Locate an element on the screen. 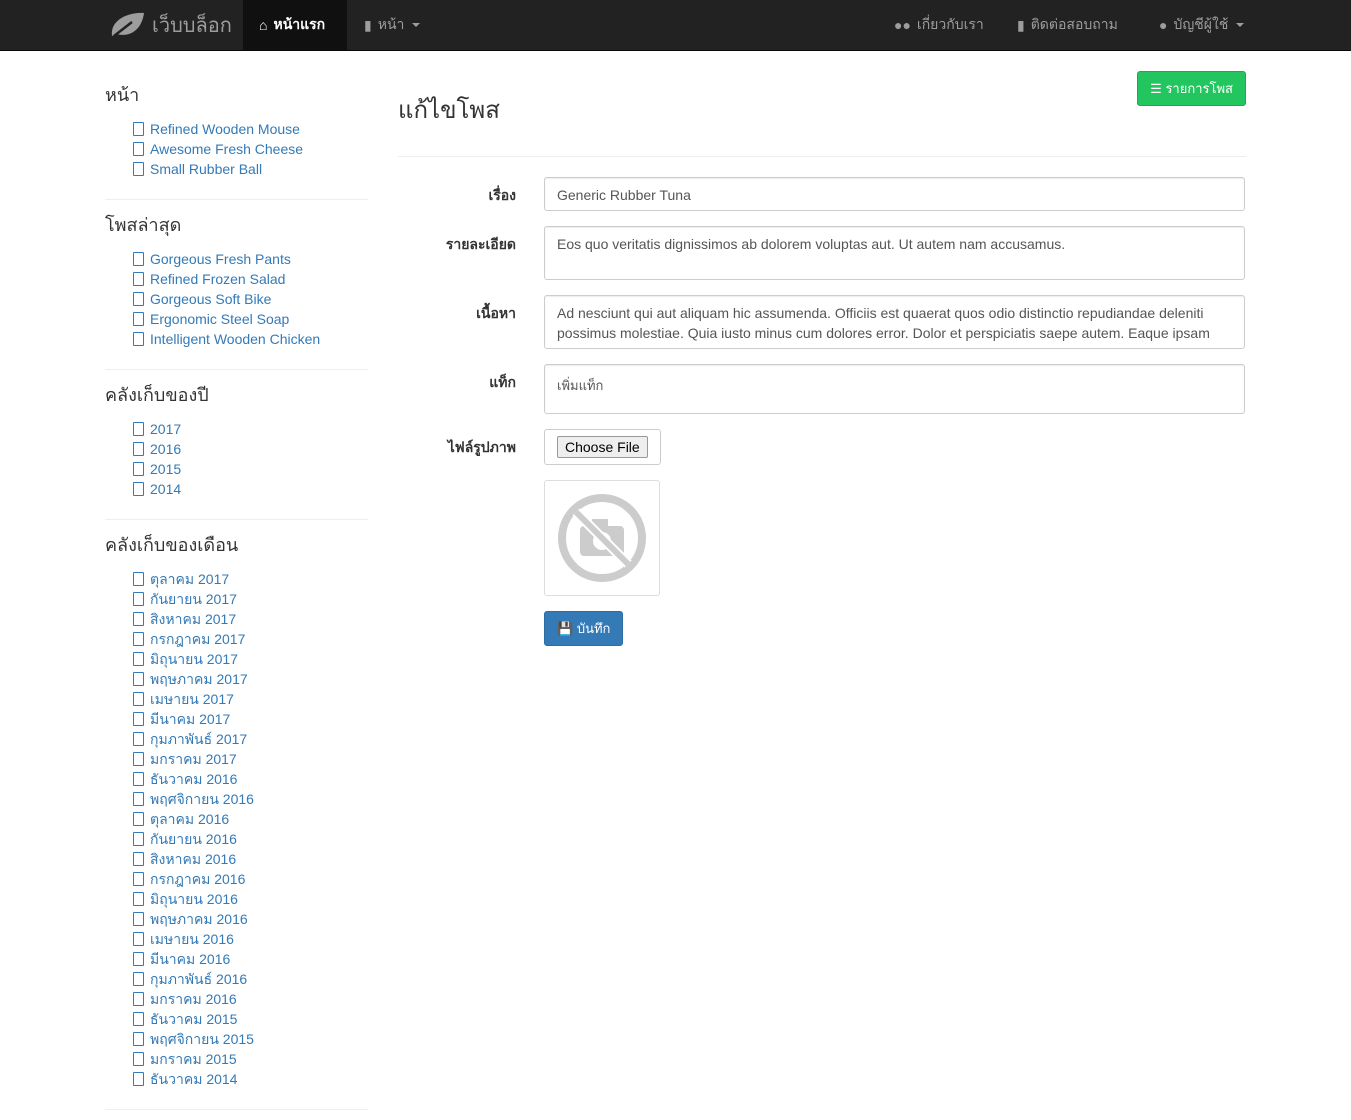 Image resolution: width=1351 pixels, height=1120 pixels. sidebar-link: Ergonomic Steel Soap is located at coordinates (219, 319).